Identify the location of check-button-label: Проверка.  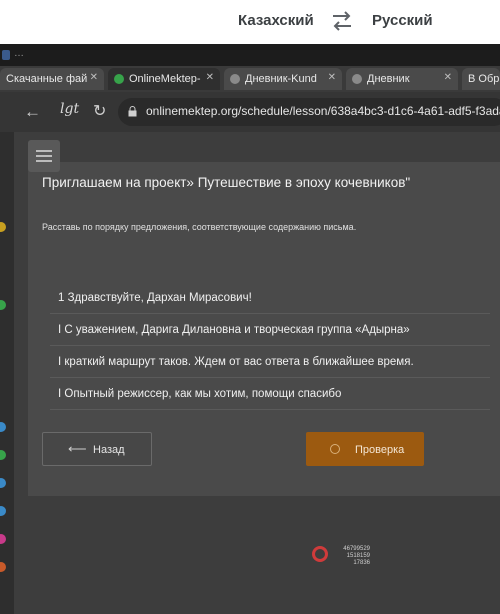
(380, 450).